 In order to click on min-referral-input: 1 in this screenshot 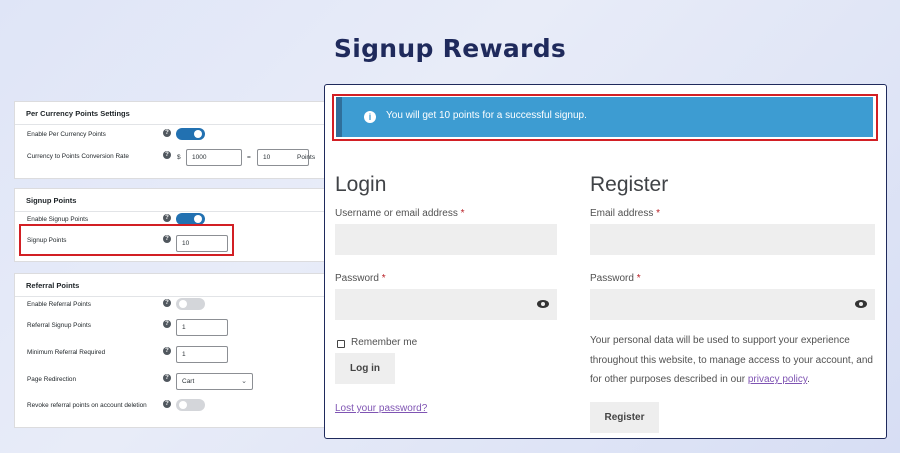, I will do `click(202, 354)`.